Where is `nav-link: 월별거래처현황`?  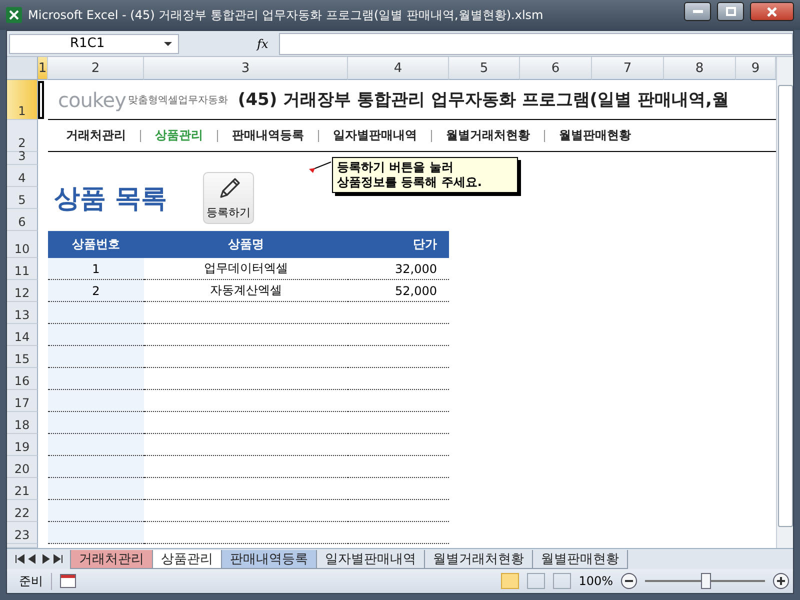
nav-link: 월별거래처현황 is located at coordinates (488, 135).